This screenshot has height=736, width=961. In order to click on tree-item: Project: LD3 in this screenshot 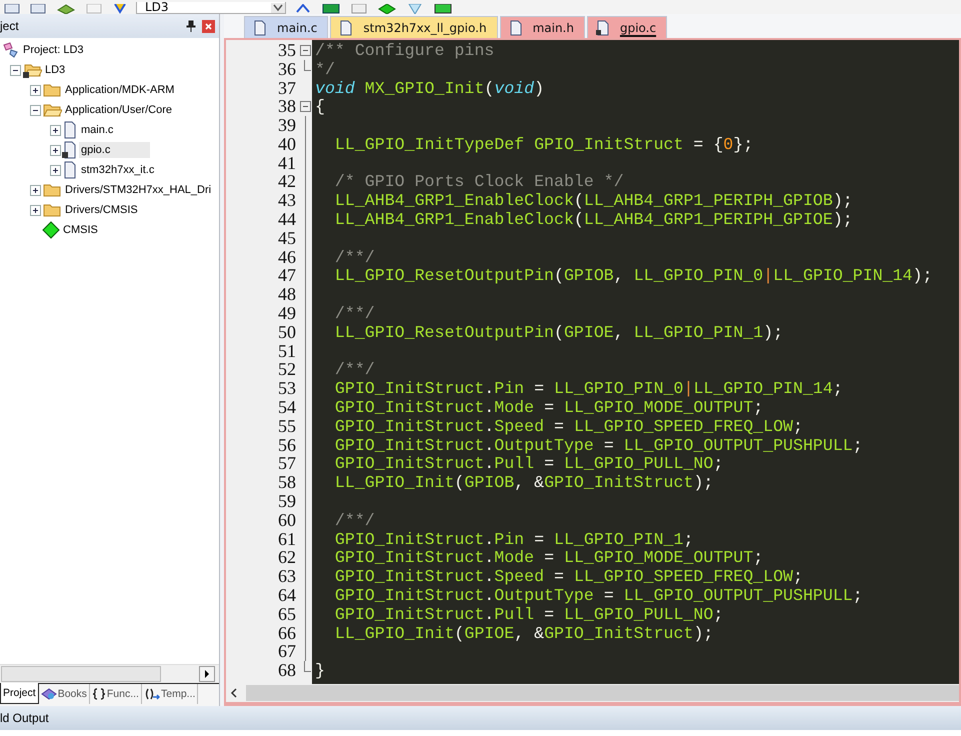, I will do `click(53, 50)`.